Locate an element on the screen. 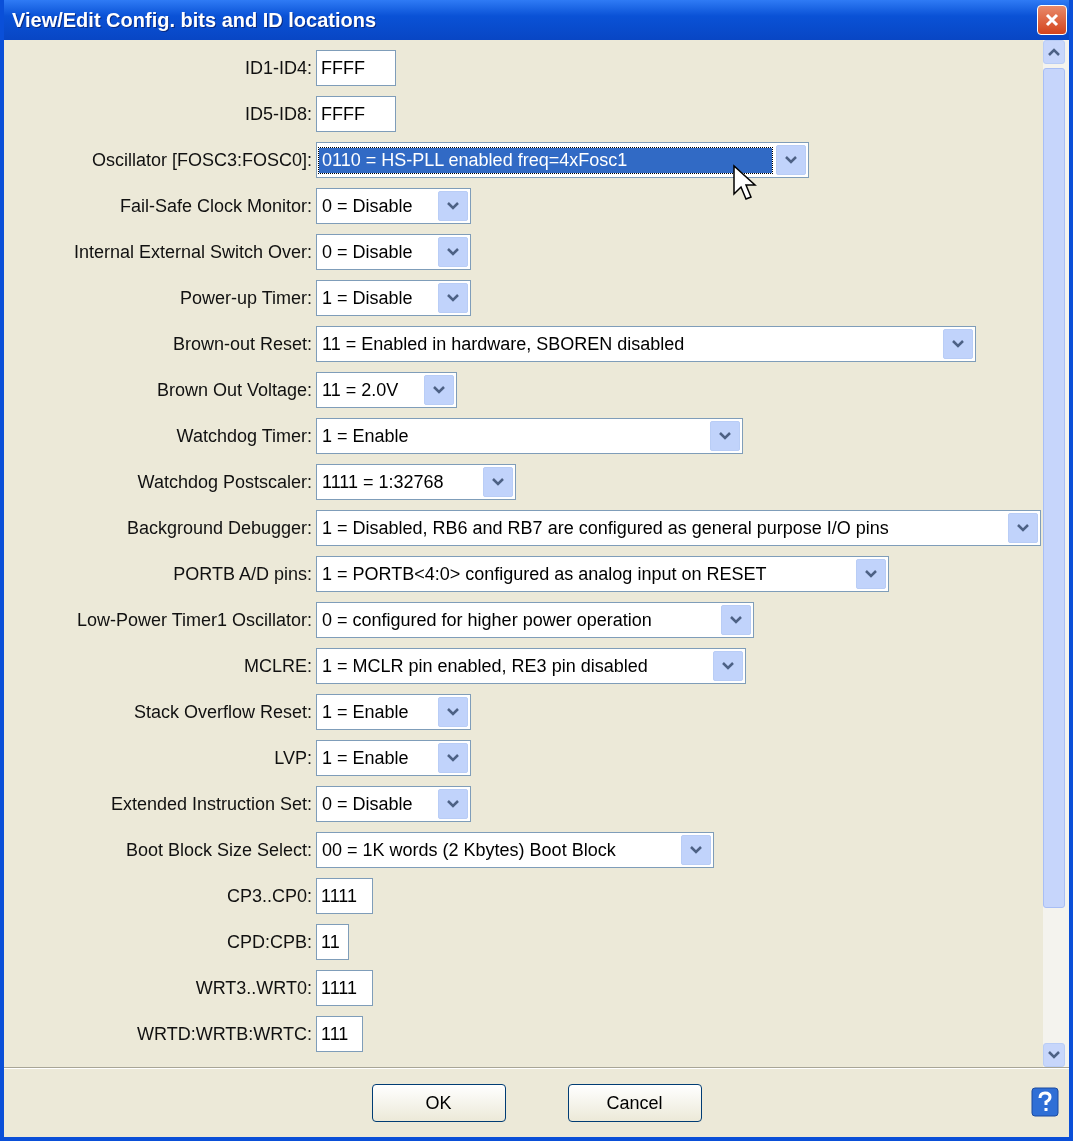  dropdown: 0 = configured for higher power operation is located at coordinates (535, 620).